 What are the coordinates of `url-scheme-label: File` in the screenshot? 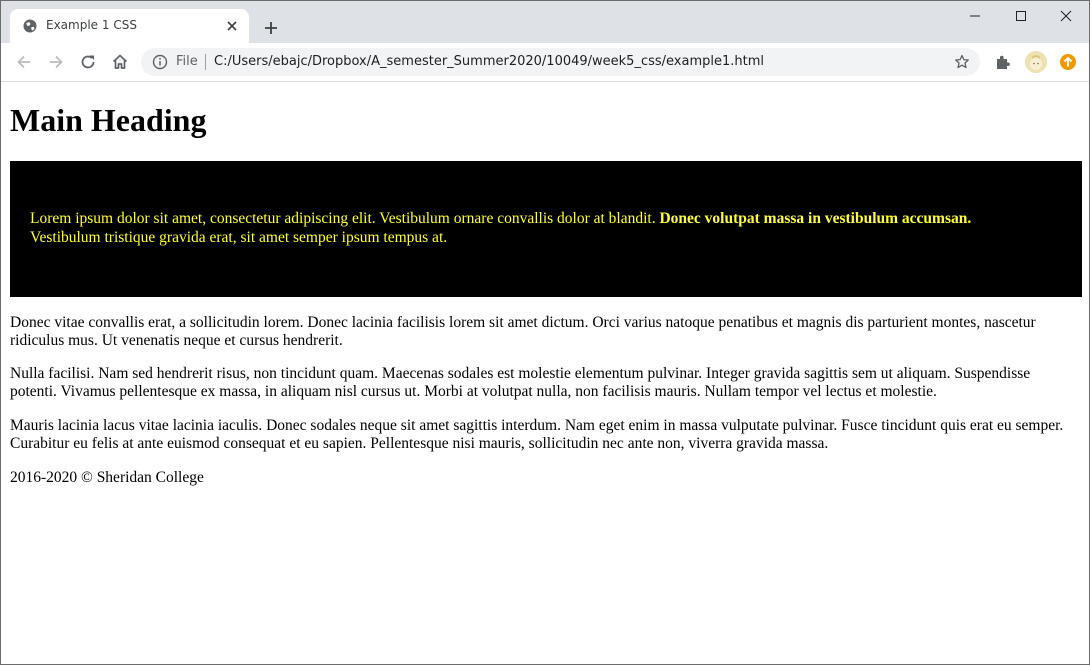 It's located at (187, 61).